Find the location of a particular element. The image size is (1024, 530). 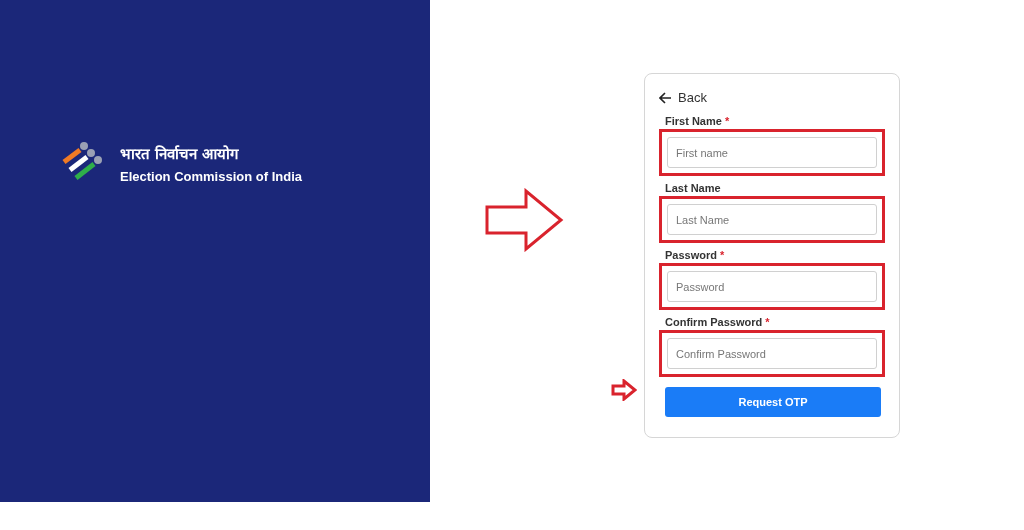

request-otp-button: Request OTP is located at coordinates (773, 402).